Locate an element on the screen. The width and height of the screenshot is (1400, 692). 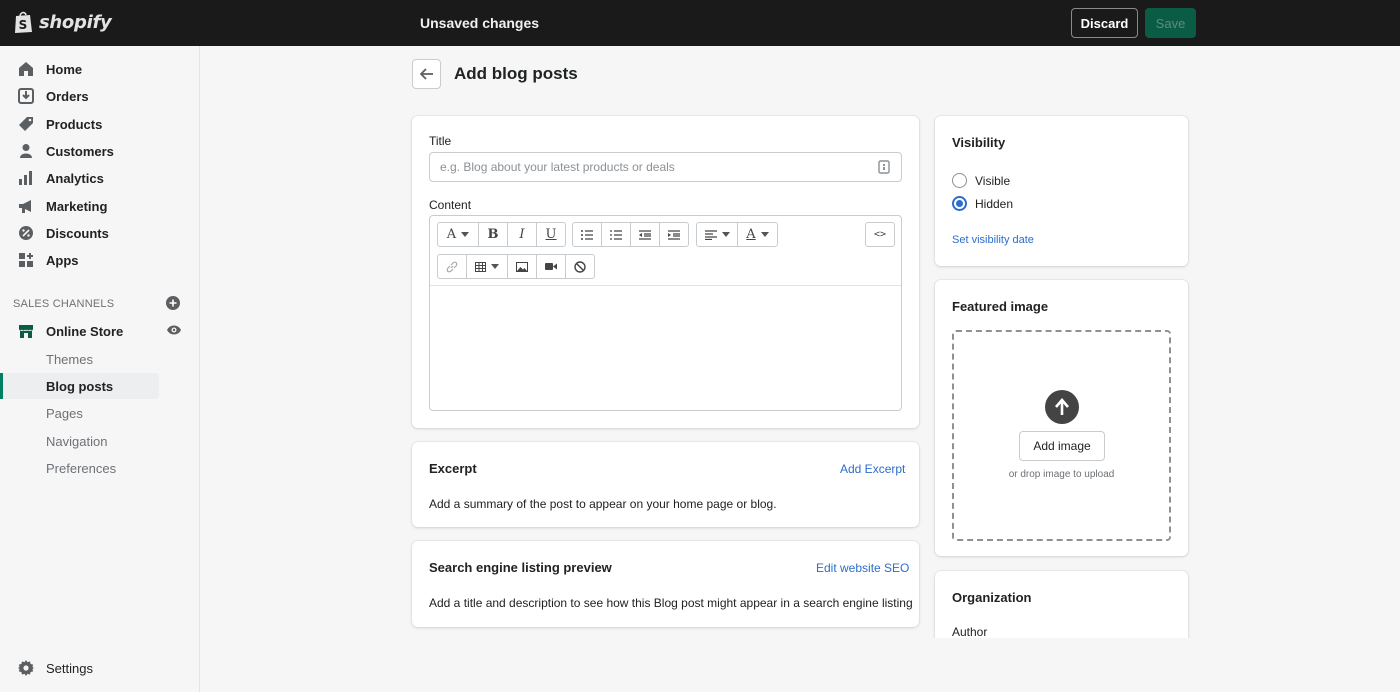
hidden-label: Hidden is located at coordinates (994, 204).